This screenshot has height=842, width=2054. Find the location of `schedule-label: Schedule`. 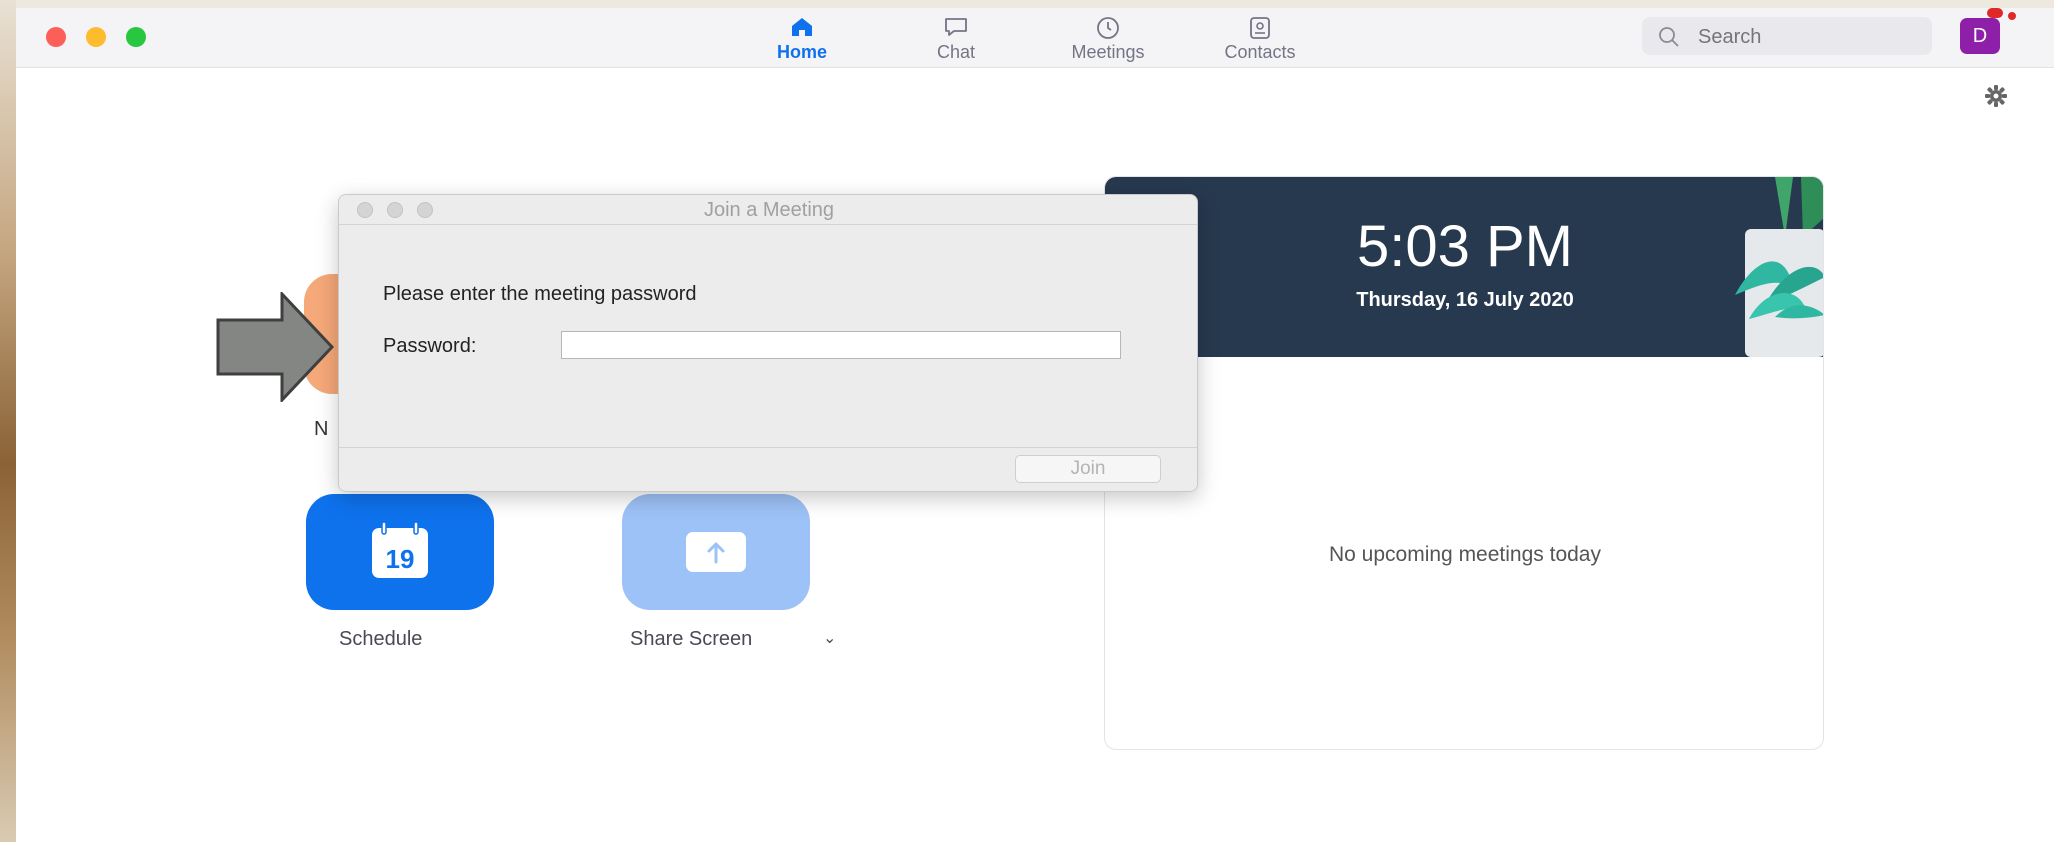

schedule-label: Schedule is located at coordinates (381, 639).